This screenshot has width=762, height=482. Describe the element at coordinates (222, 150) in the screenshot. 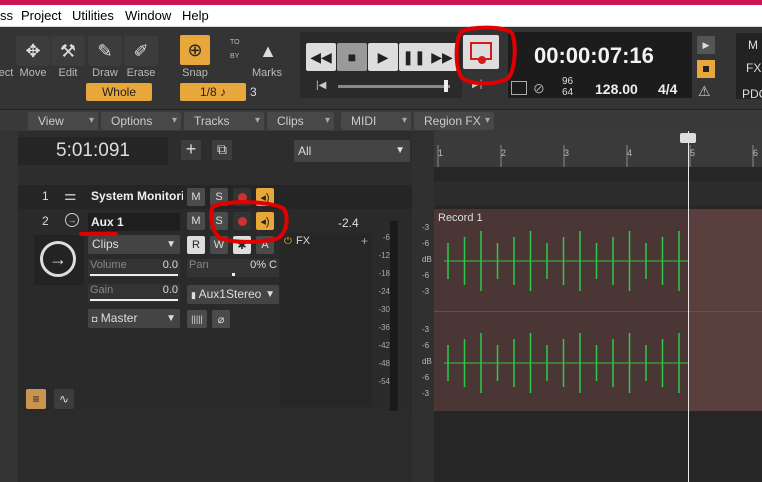

I see `duplicate-track-button: ⧉` at that location.